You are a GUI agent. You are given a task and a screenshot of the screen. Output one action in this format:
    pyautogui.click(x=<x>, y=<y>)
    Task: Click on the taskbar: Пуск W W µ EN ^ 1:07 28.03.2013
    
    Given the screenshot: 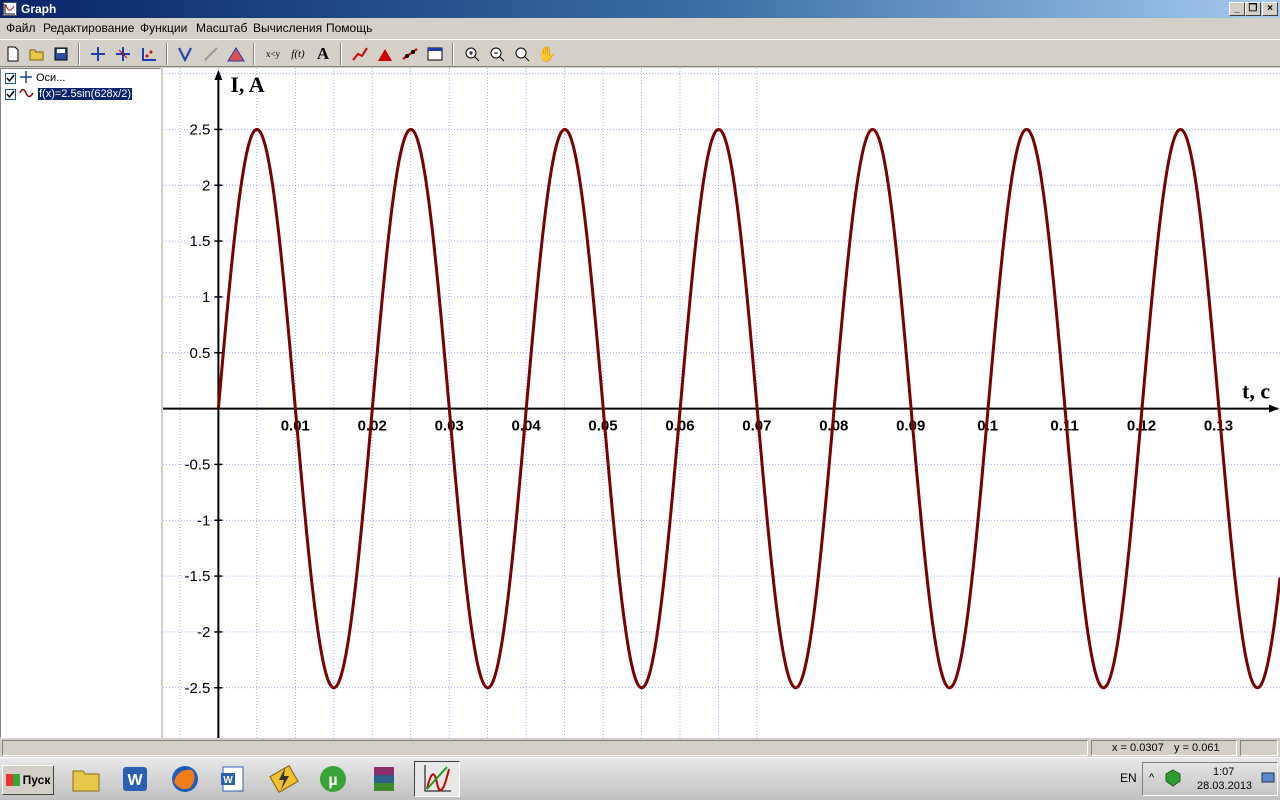 What is the action you would take?
    pyautogui.click(x=640, y=778)
    